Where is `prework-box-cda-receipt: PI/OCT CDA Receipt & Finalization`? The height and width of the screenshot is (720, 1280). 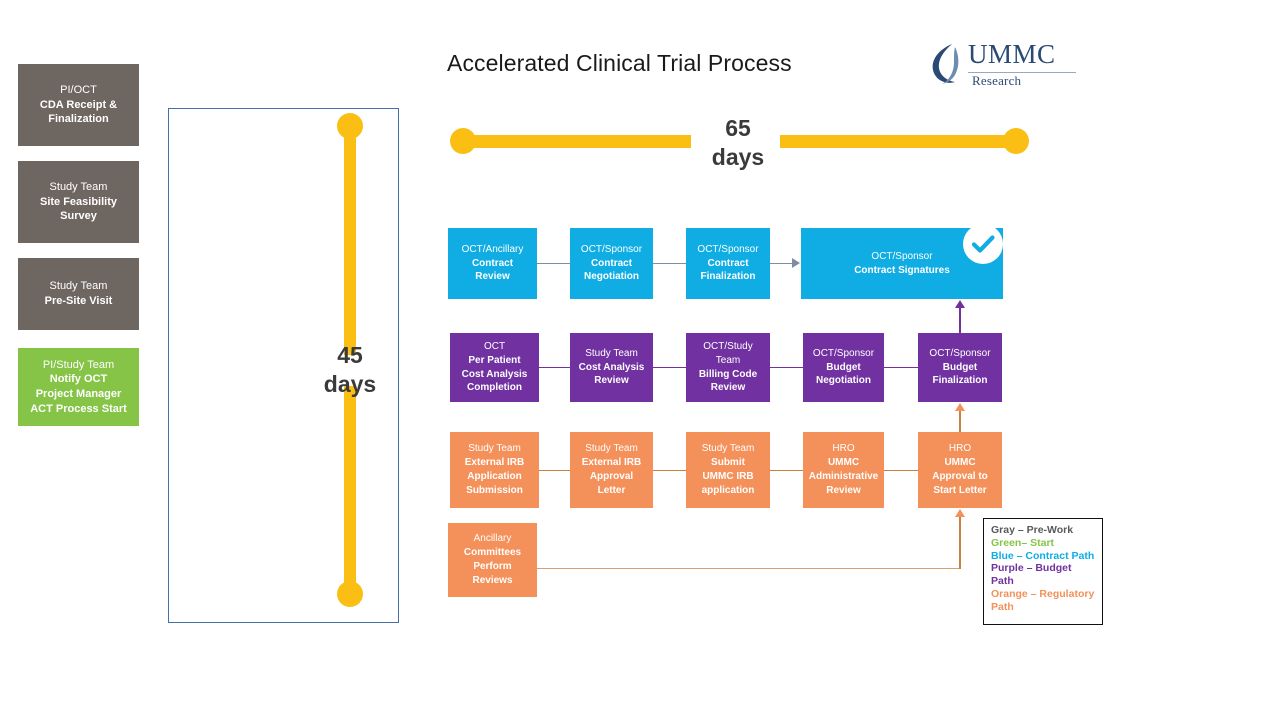 prework-box-cda-receipt: PI/OCT CDA Receipt & Finalization is located at coordinates (78, 105).